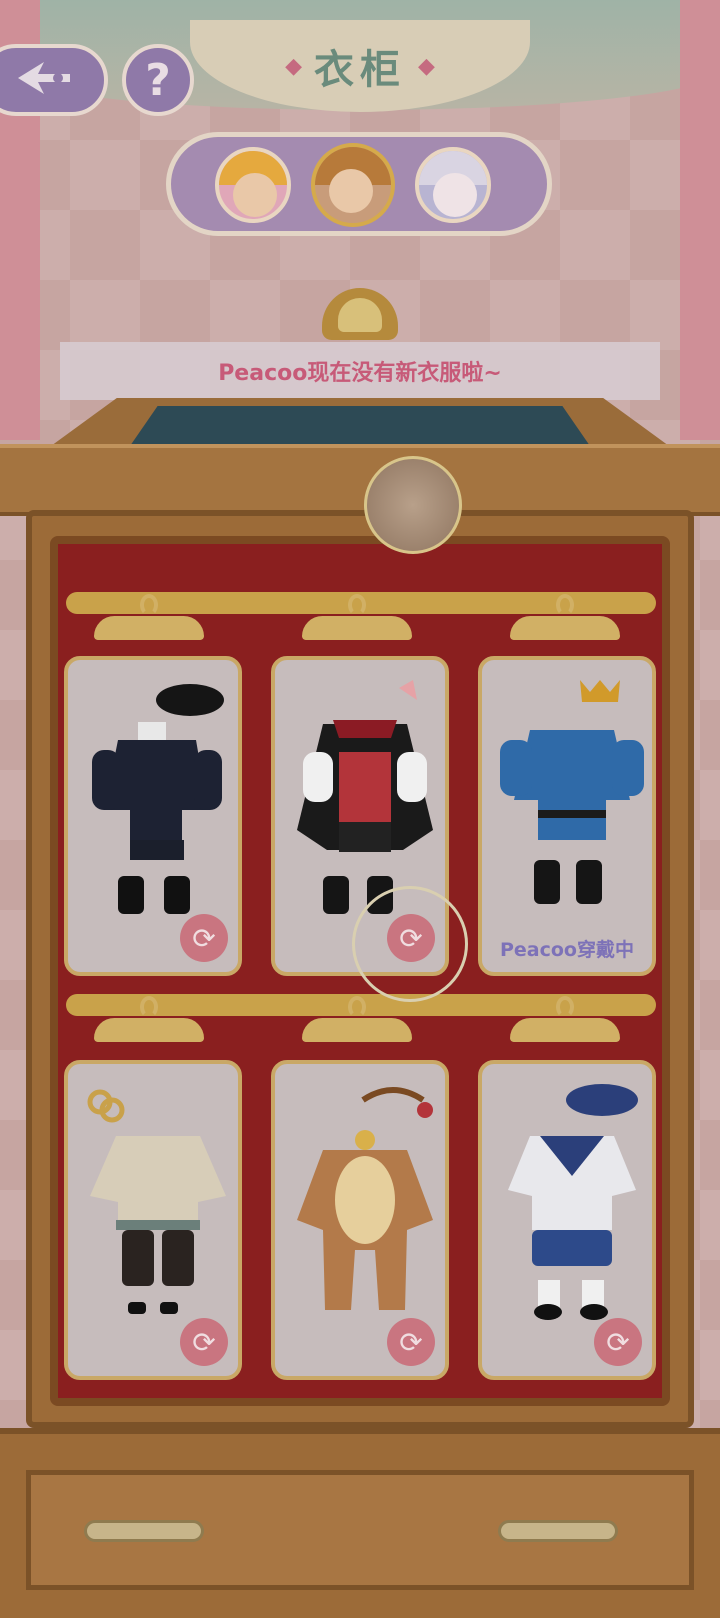 The width and height of the screenshot is (720, 1618). What do you see at coordinates (360, 426) in the screenshot?
I see `wardrobe-roof-panel` at bounding box center [360, 426].